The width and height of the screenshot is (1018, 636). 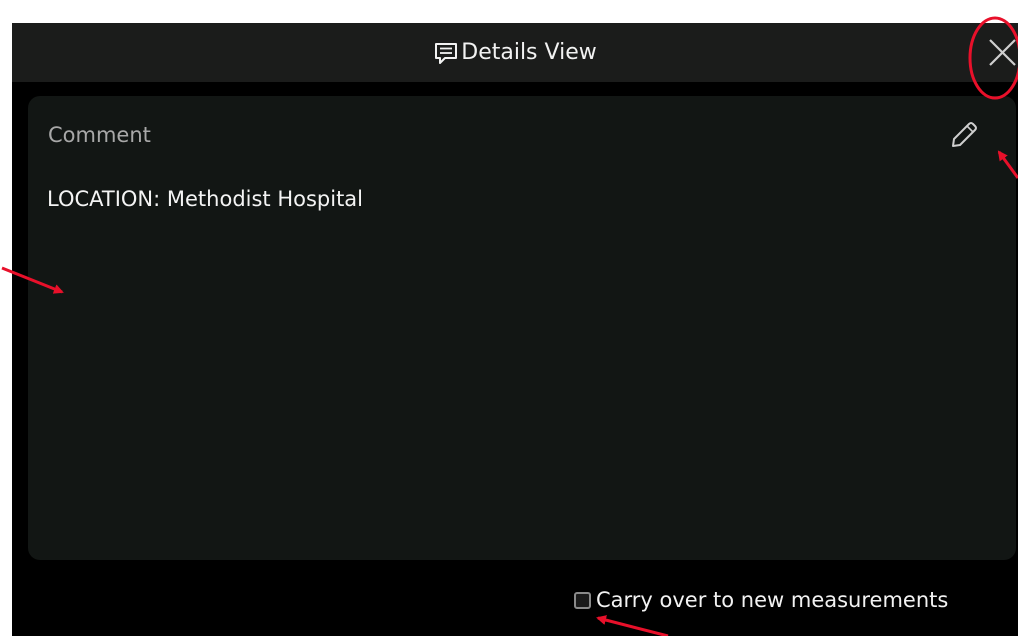 I want to click on carry-over-option: Carry over to new measurements, so click(x=761, y=600).